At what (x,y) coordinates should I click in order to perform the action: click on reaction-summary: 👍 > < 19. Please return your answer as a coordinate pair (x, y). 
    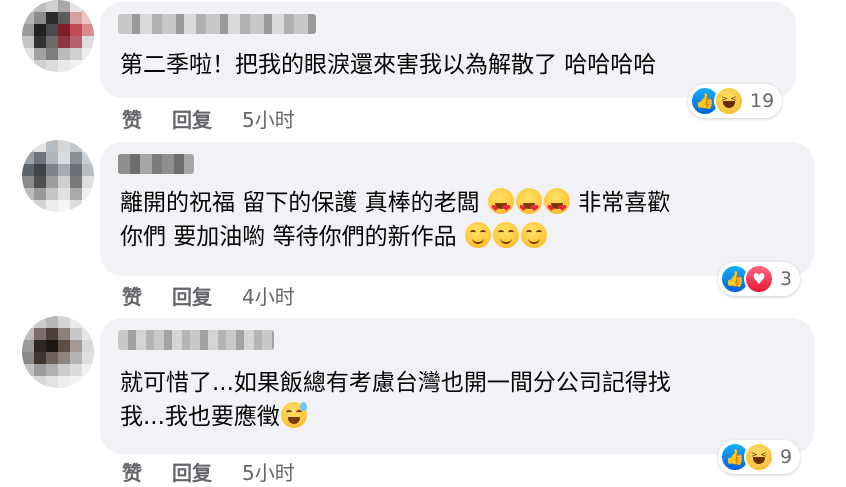
    Looking at the image, I should click on (735, 101).